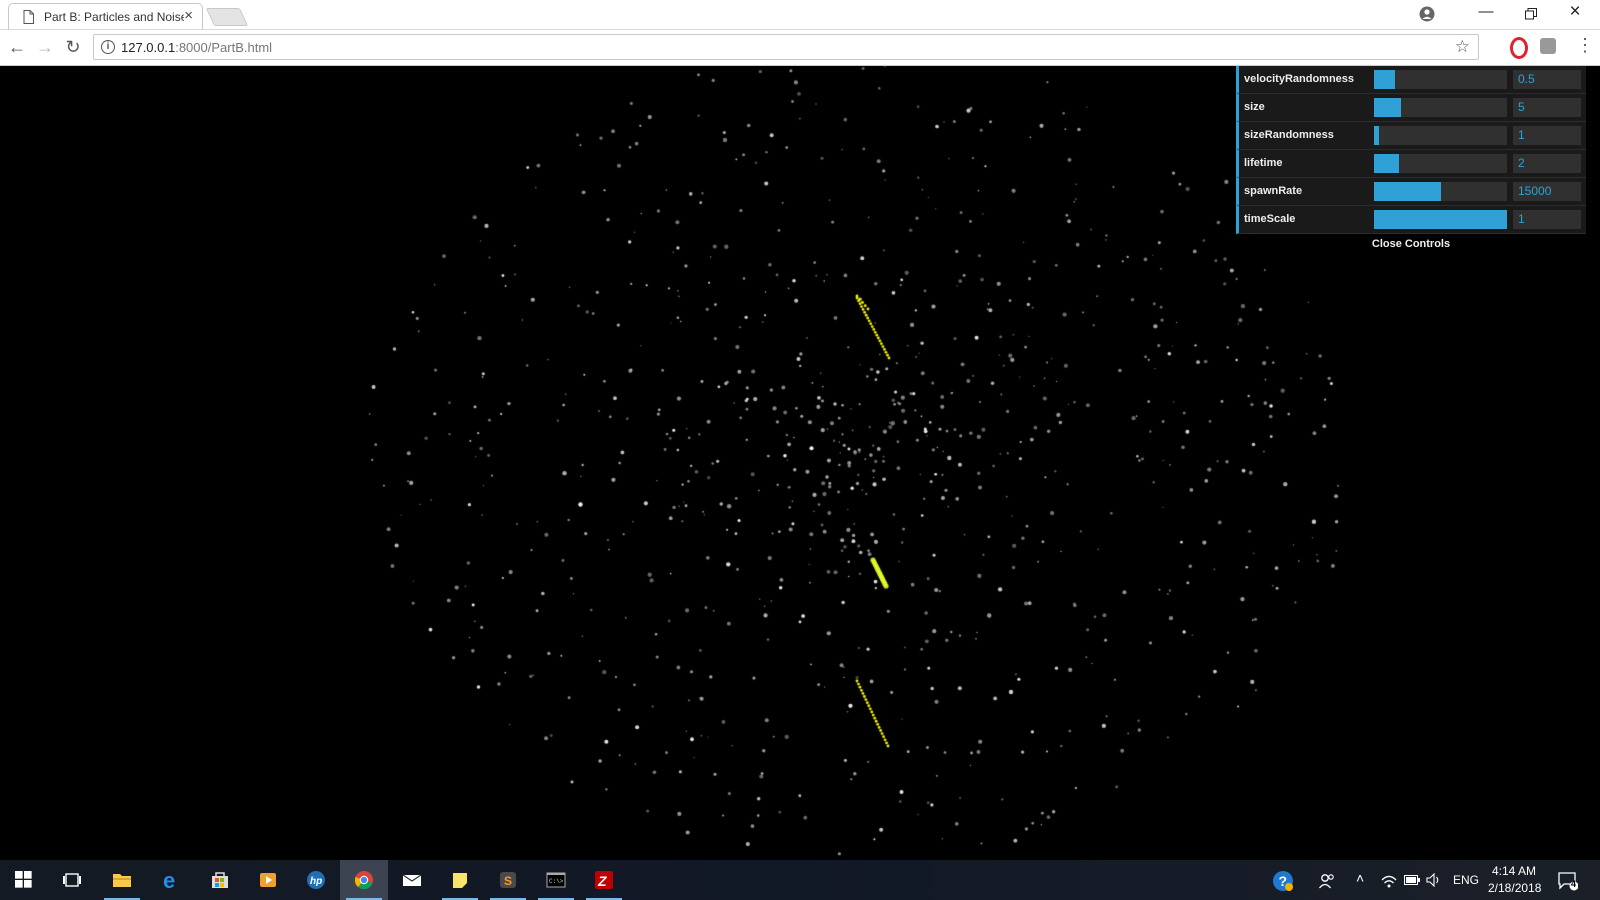 Image resolution: width=1600 pixels, height=900 pixels. Describe the element at coordinates (1270, 219) in the screenshot. I see `control-label: timeScale` at that location.